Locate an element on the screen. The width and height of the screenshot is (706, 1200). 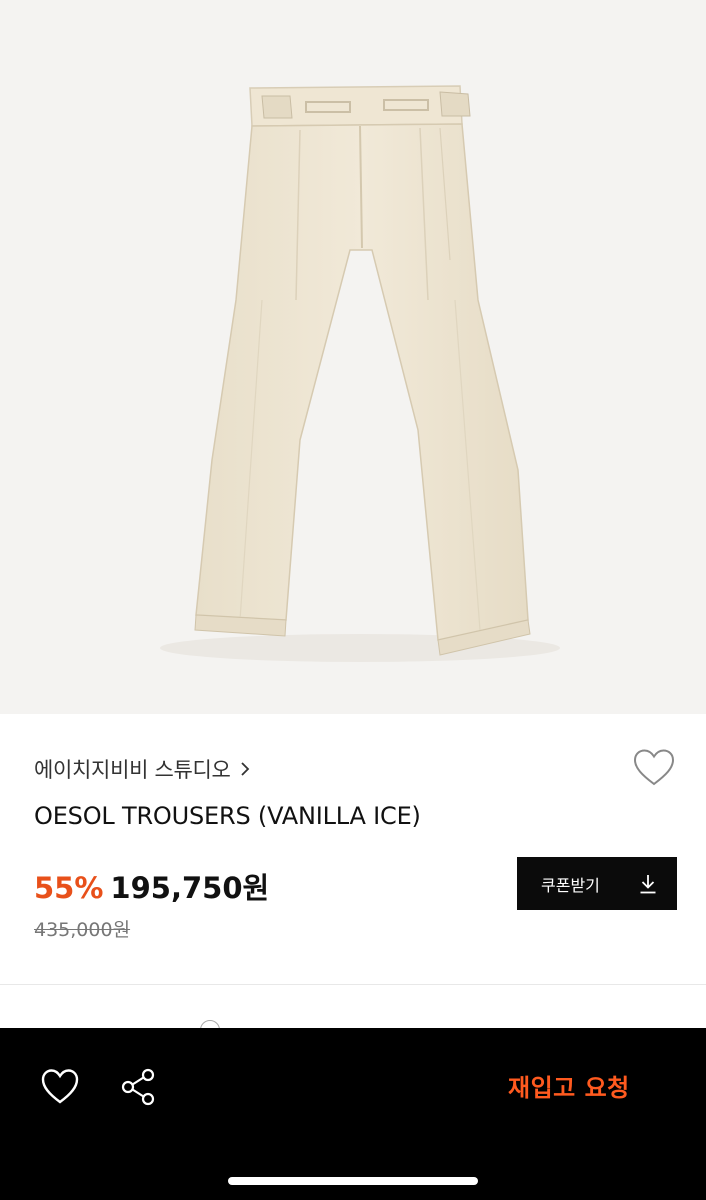
bottom-action-bar: 재입고 요청 is located at coordinates (353, 1114).